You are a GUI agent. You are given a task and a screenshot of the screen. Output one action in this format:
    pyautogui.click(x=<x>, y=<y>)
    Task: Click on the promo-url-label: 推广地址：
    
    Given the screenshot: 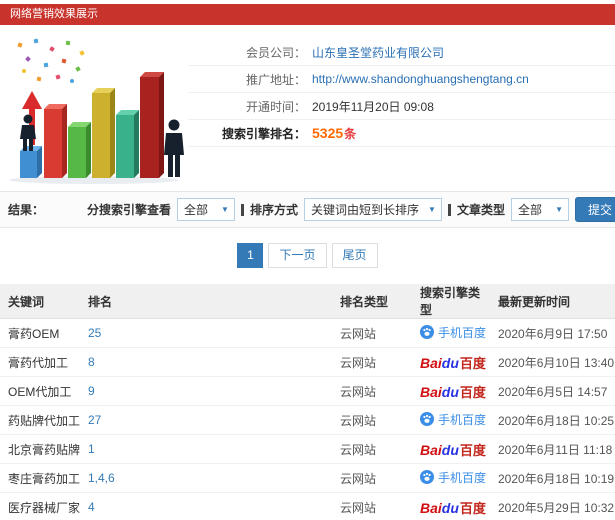 What is the action you would take?
    pyautogui.click(x=275, y=79)
    